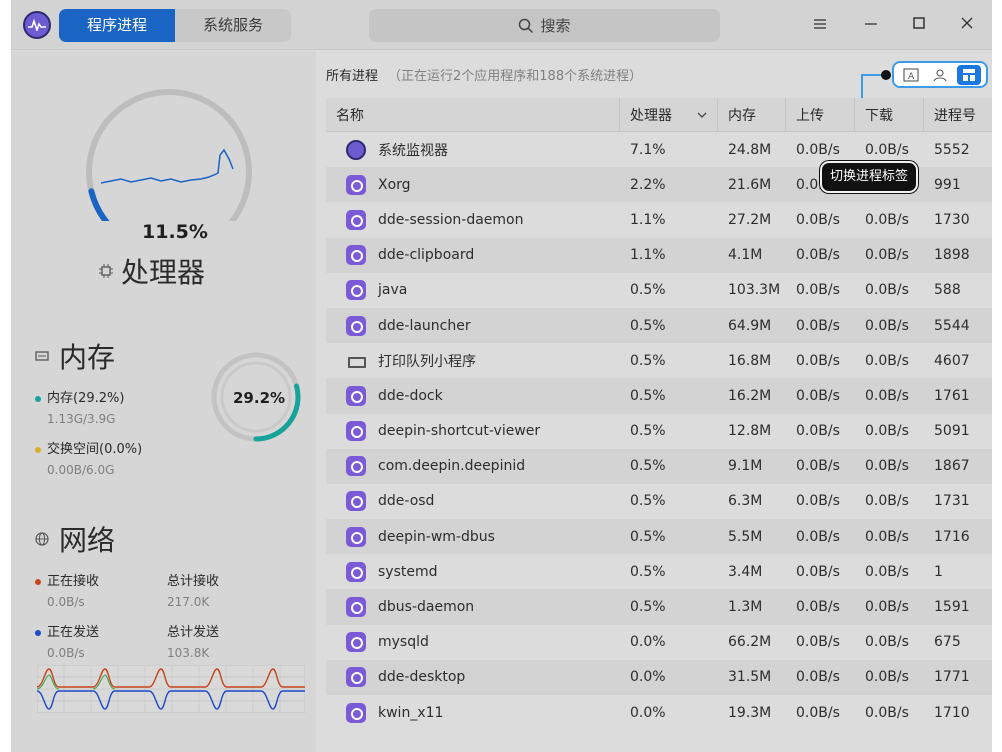  I want to click on table-row: dde-dock 0.5% 16.2M 0.0B/s 0.0B/s 1761, so click(659, 396).